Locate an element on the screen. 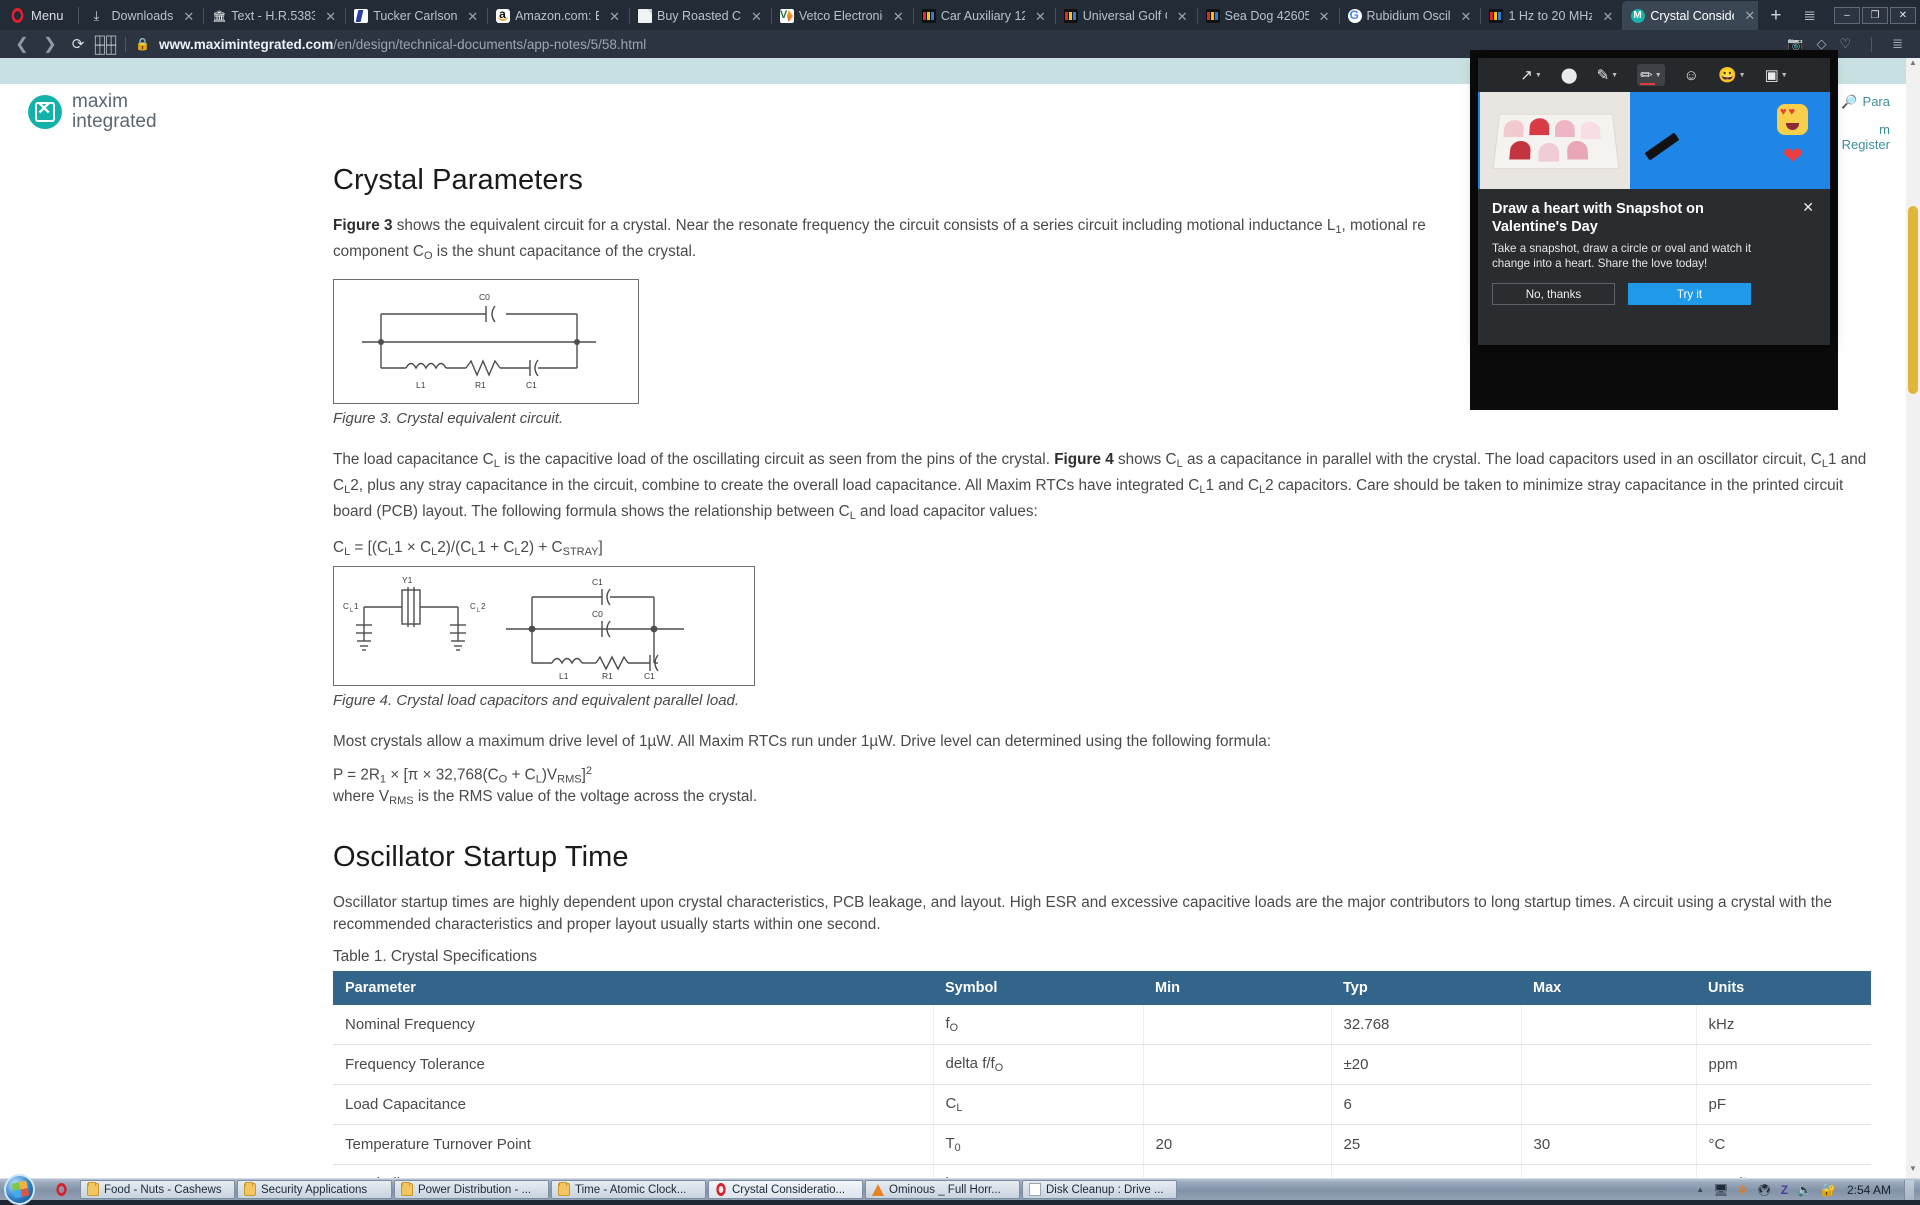 The image size is (1920, 1205). settings-sliders-icon: ≣ is located at coordinates (1897, 44).